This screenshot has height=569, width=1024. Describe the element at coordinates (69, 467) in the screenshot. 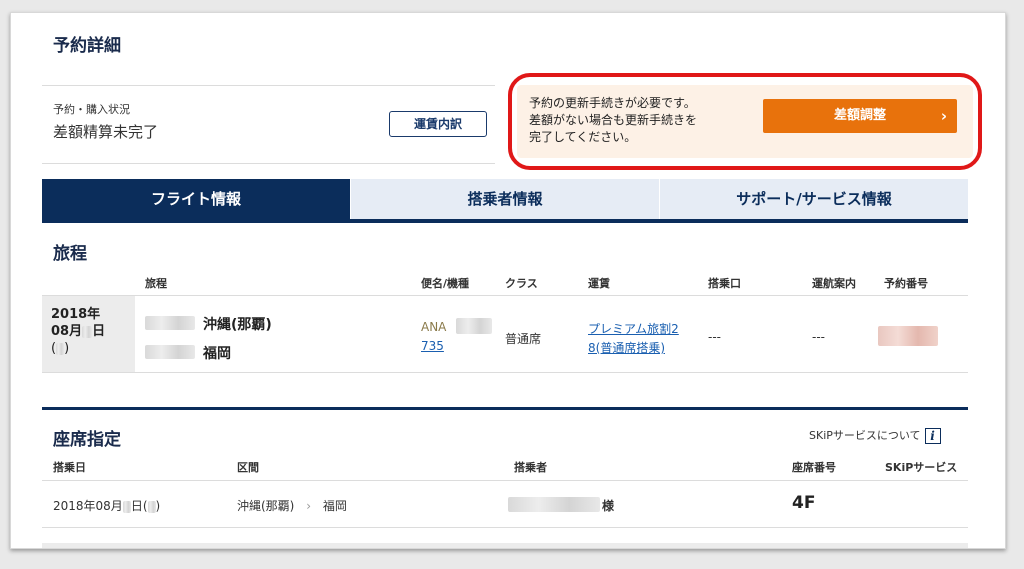

I see `column-header-boarding-date: 搭乗日` at that location.